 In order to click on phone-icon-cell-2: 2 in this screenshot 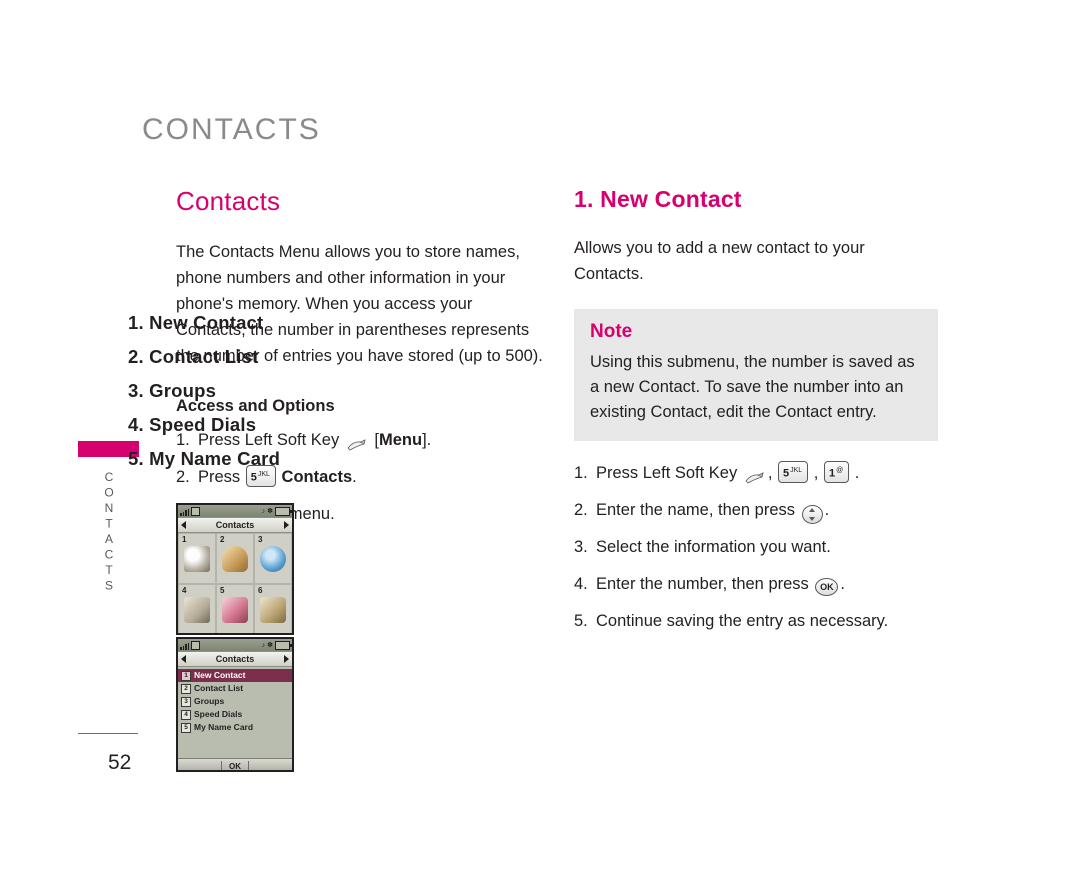, I will do `click(235, 558)`.